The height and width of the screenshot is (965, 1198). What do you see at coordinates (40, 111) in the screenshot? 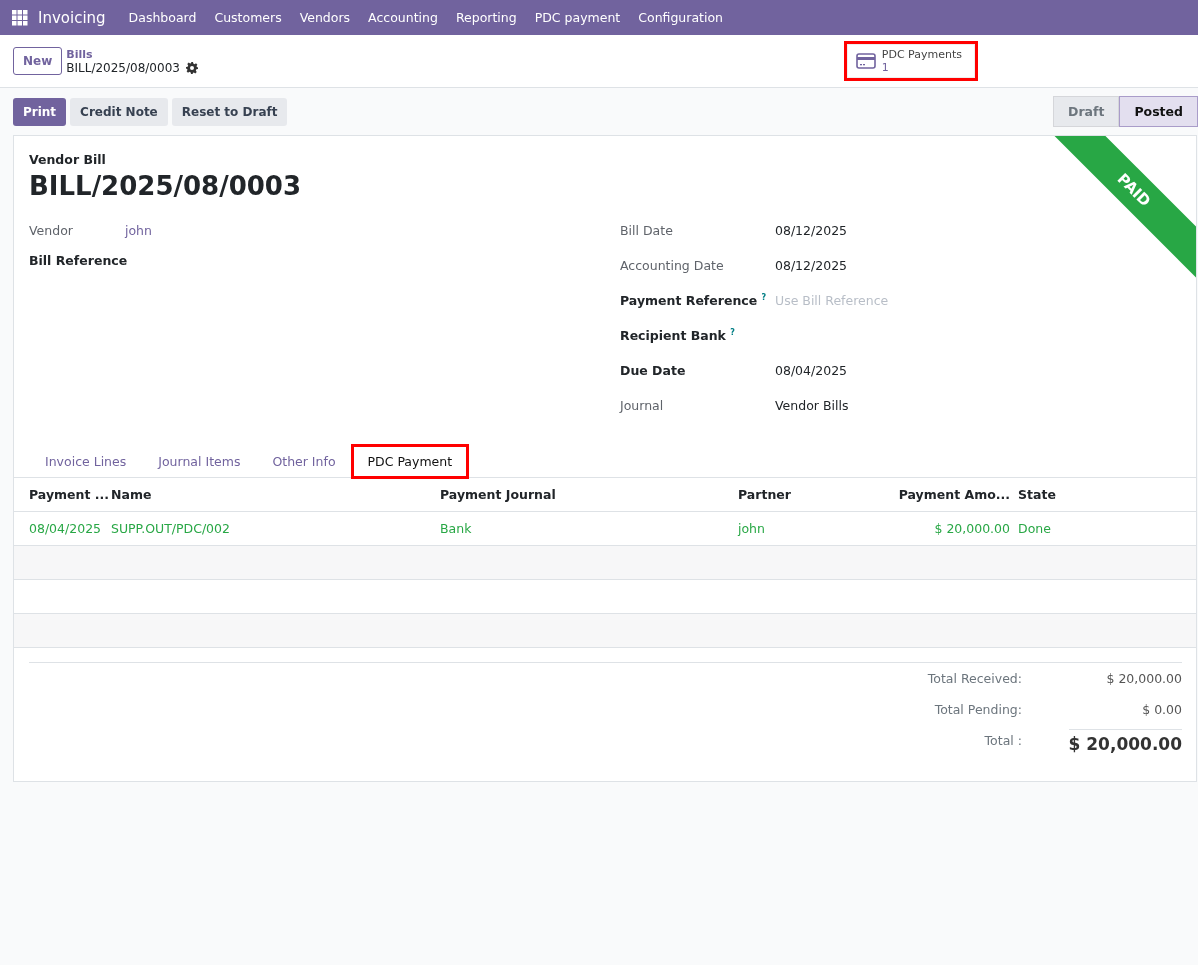
I see `action-button: Print` at bounding box center [40, 111].